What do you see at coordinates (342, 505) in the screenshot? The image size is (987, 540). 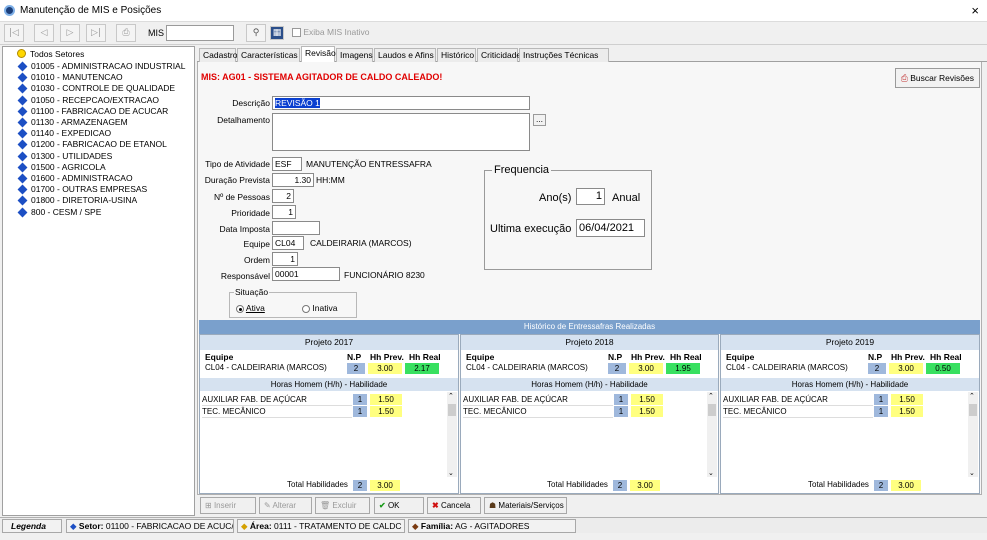 I see `excluir-button: 🗑 Excluir` at bounding box center [342, 505].